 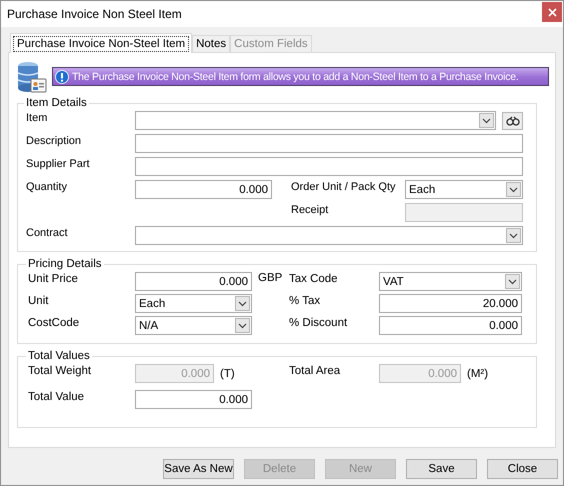 I want to click on tab: Notes, so click(x=211, y=43).